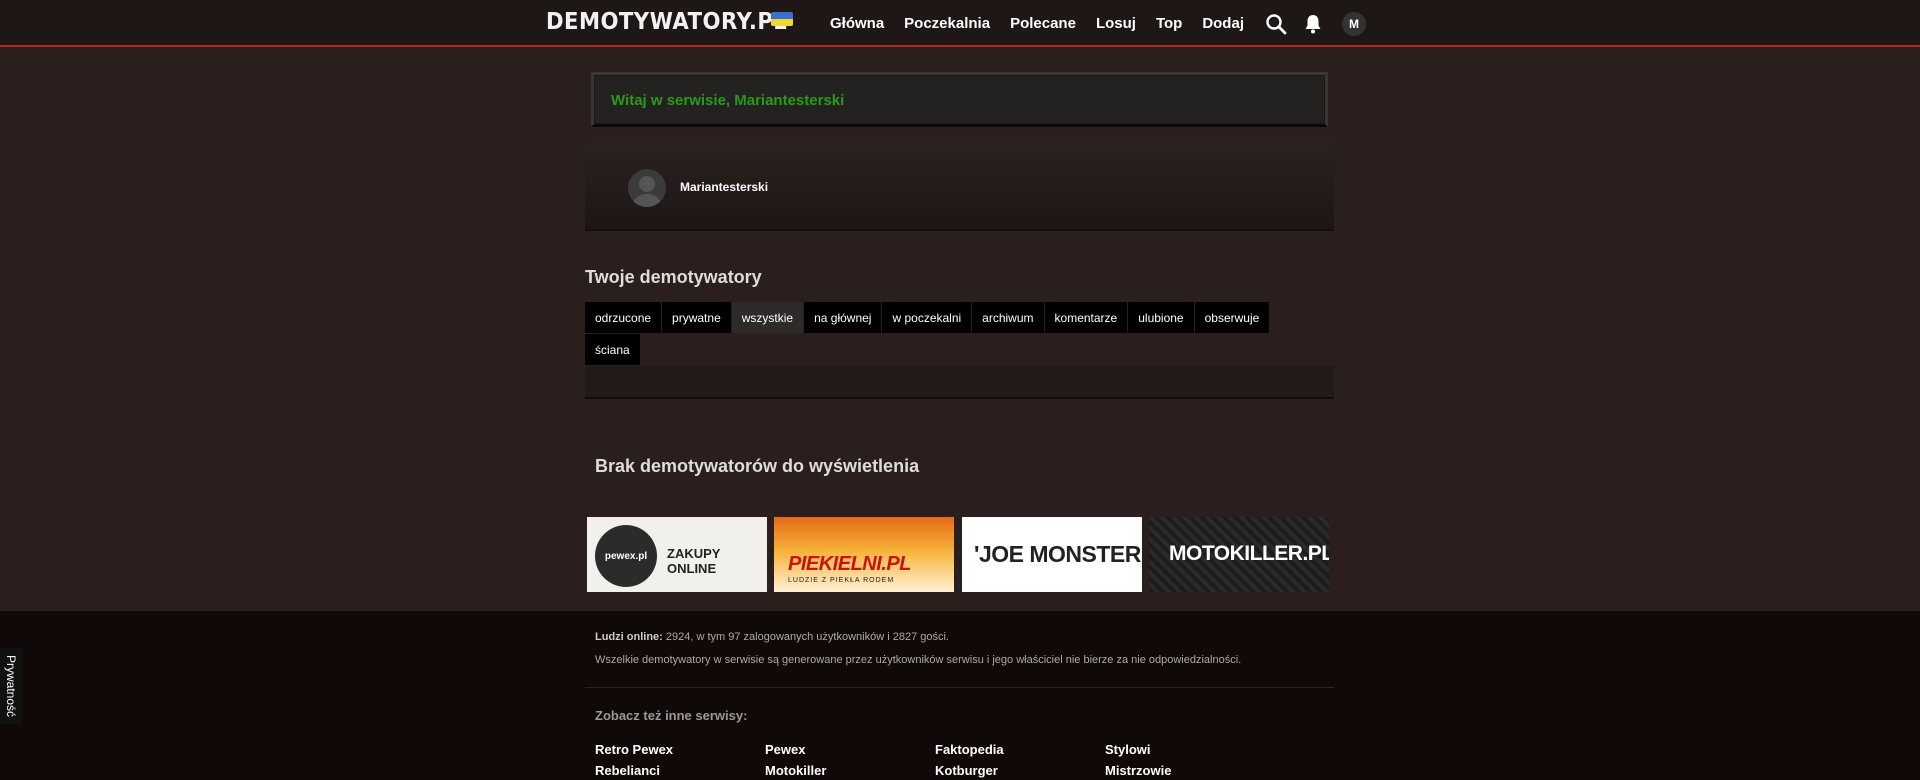 The height and width of the screenshot is (780, 1920). I want to click on site-logo: DEMOTYWATORY.PL, so click(666, 22).